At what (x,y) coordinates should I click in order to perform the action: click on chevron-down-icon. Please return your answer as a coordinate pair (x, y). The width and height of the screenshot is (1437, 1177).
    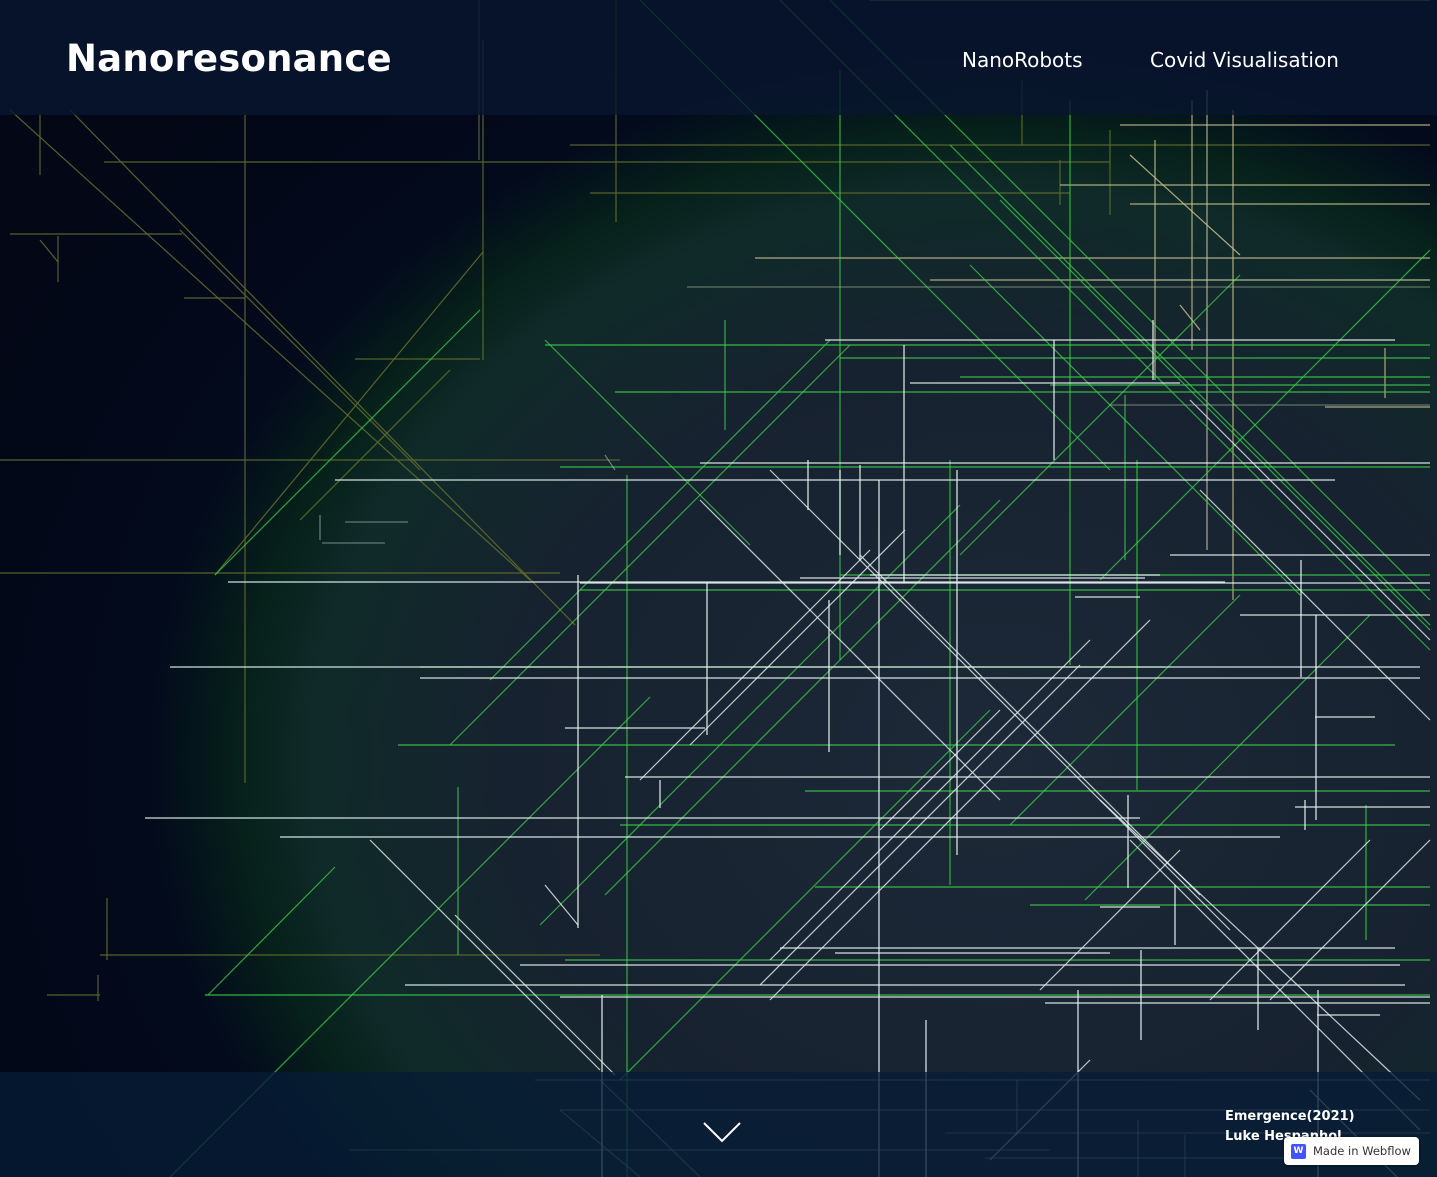
    Looking at the image, I should click on (722, 1132).